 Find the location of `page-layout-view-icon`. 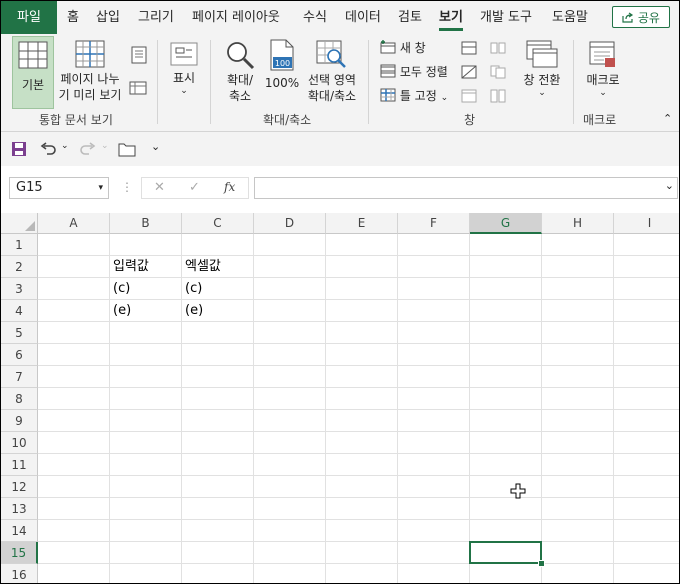

page-layout-view-icon is located at coordinates (139, 55).